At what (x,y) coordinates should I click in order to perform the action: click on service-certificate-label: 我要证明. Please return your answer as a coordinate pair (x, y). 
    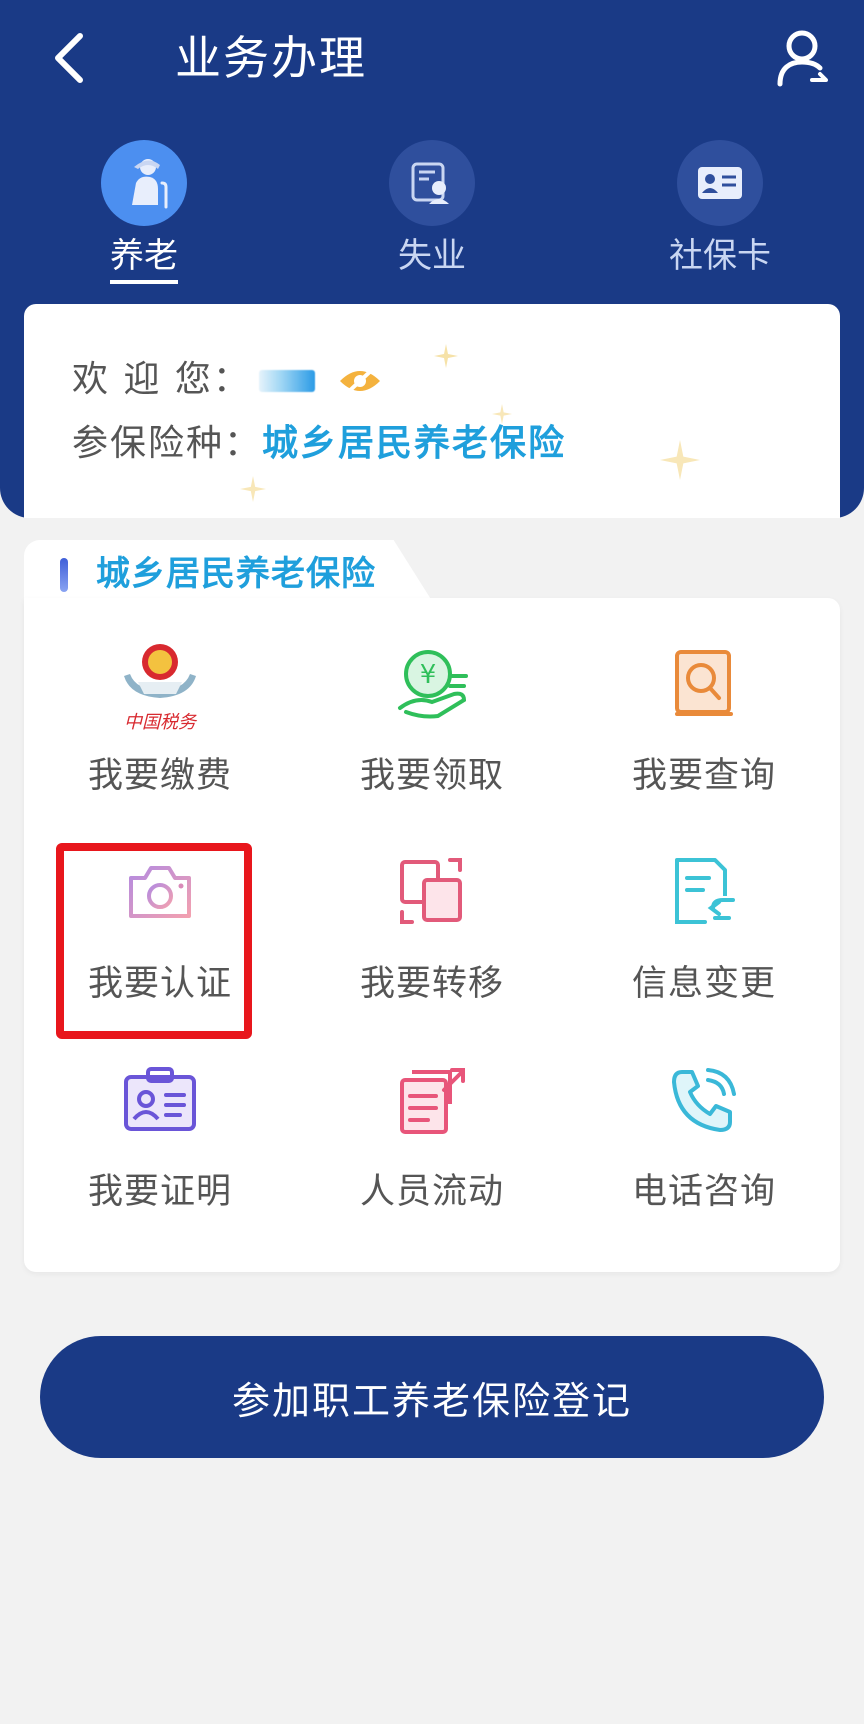
    Looking at the image, I should click on (159, 1192).